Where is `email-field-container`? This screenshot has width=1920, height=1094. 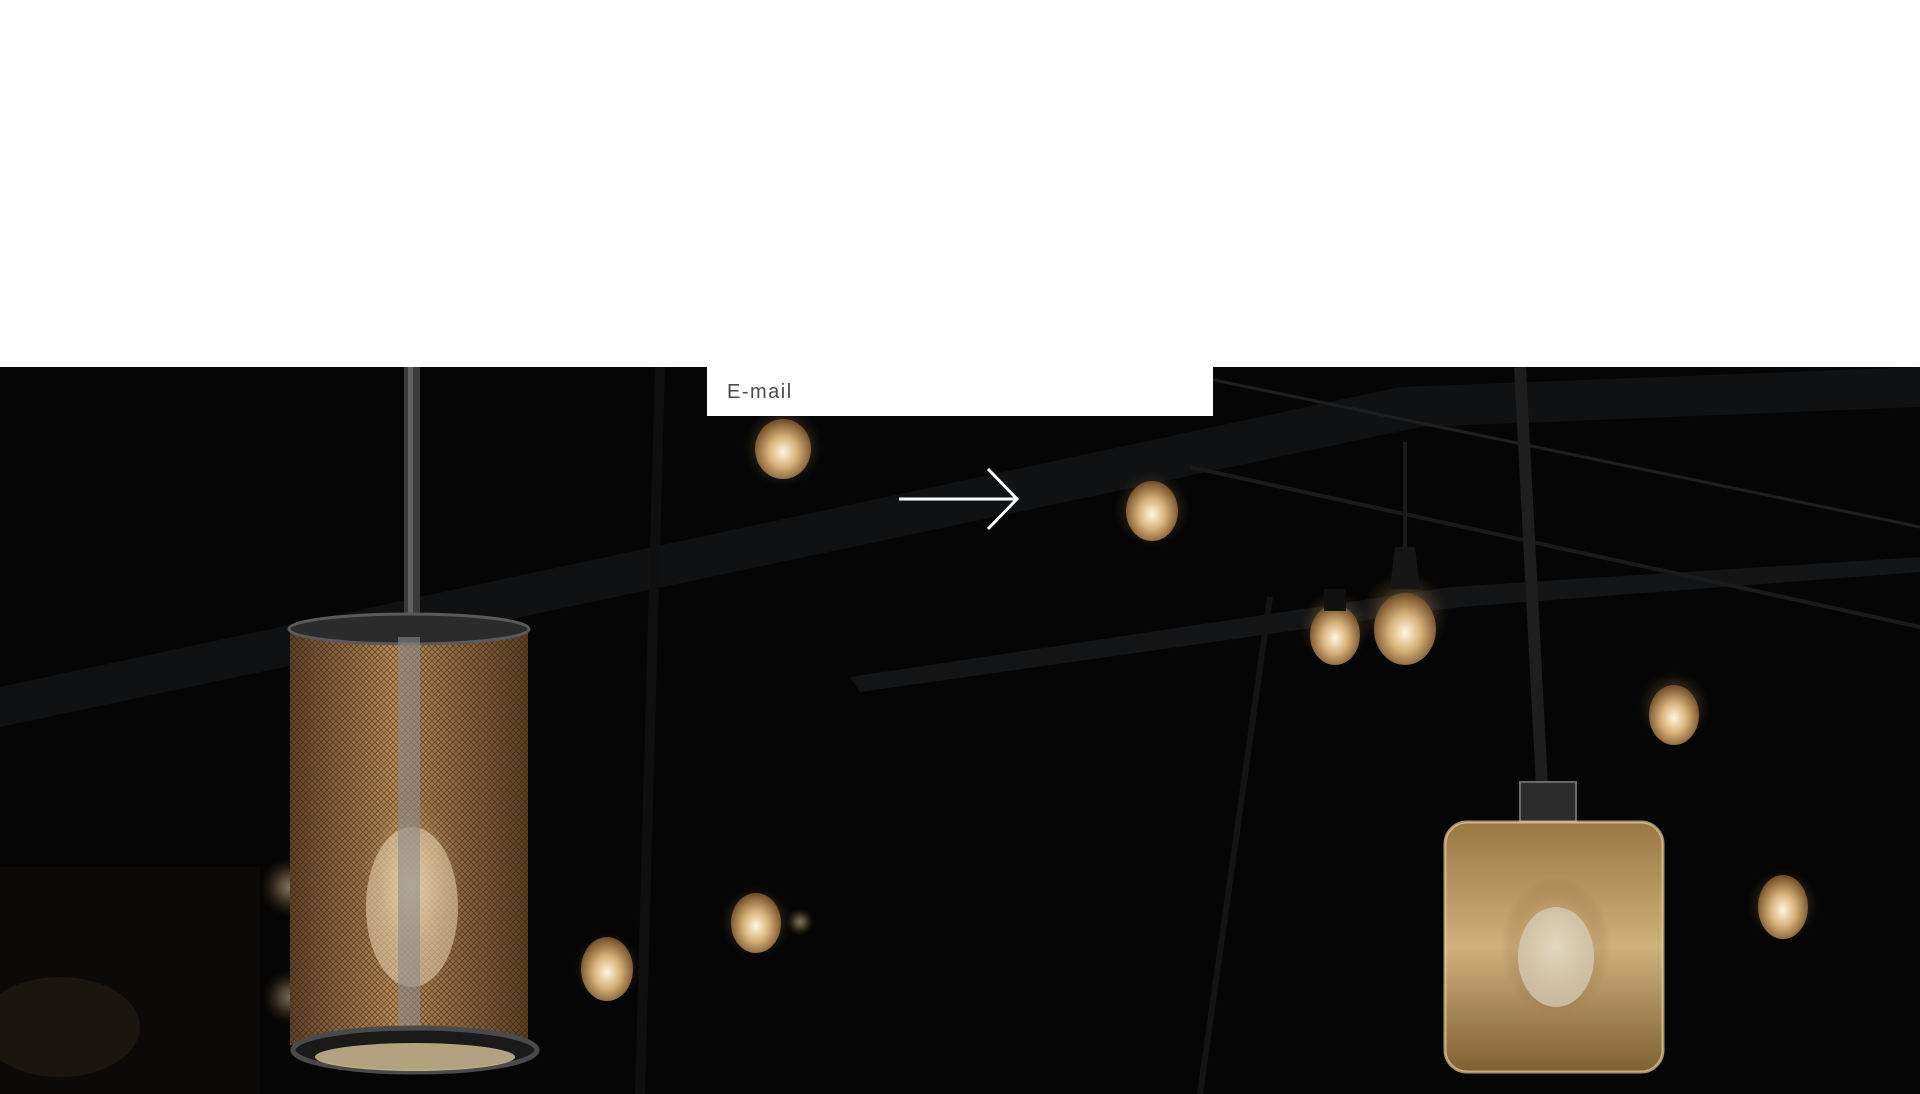 email-field-container is located at coordinates (960, 391).